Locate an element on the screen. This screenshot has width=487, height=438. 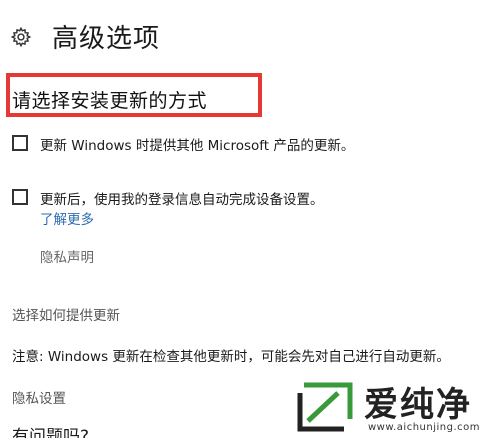
page-title: 高级选项 is located at coordinates (106, 39).